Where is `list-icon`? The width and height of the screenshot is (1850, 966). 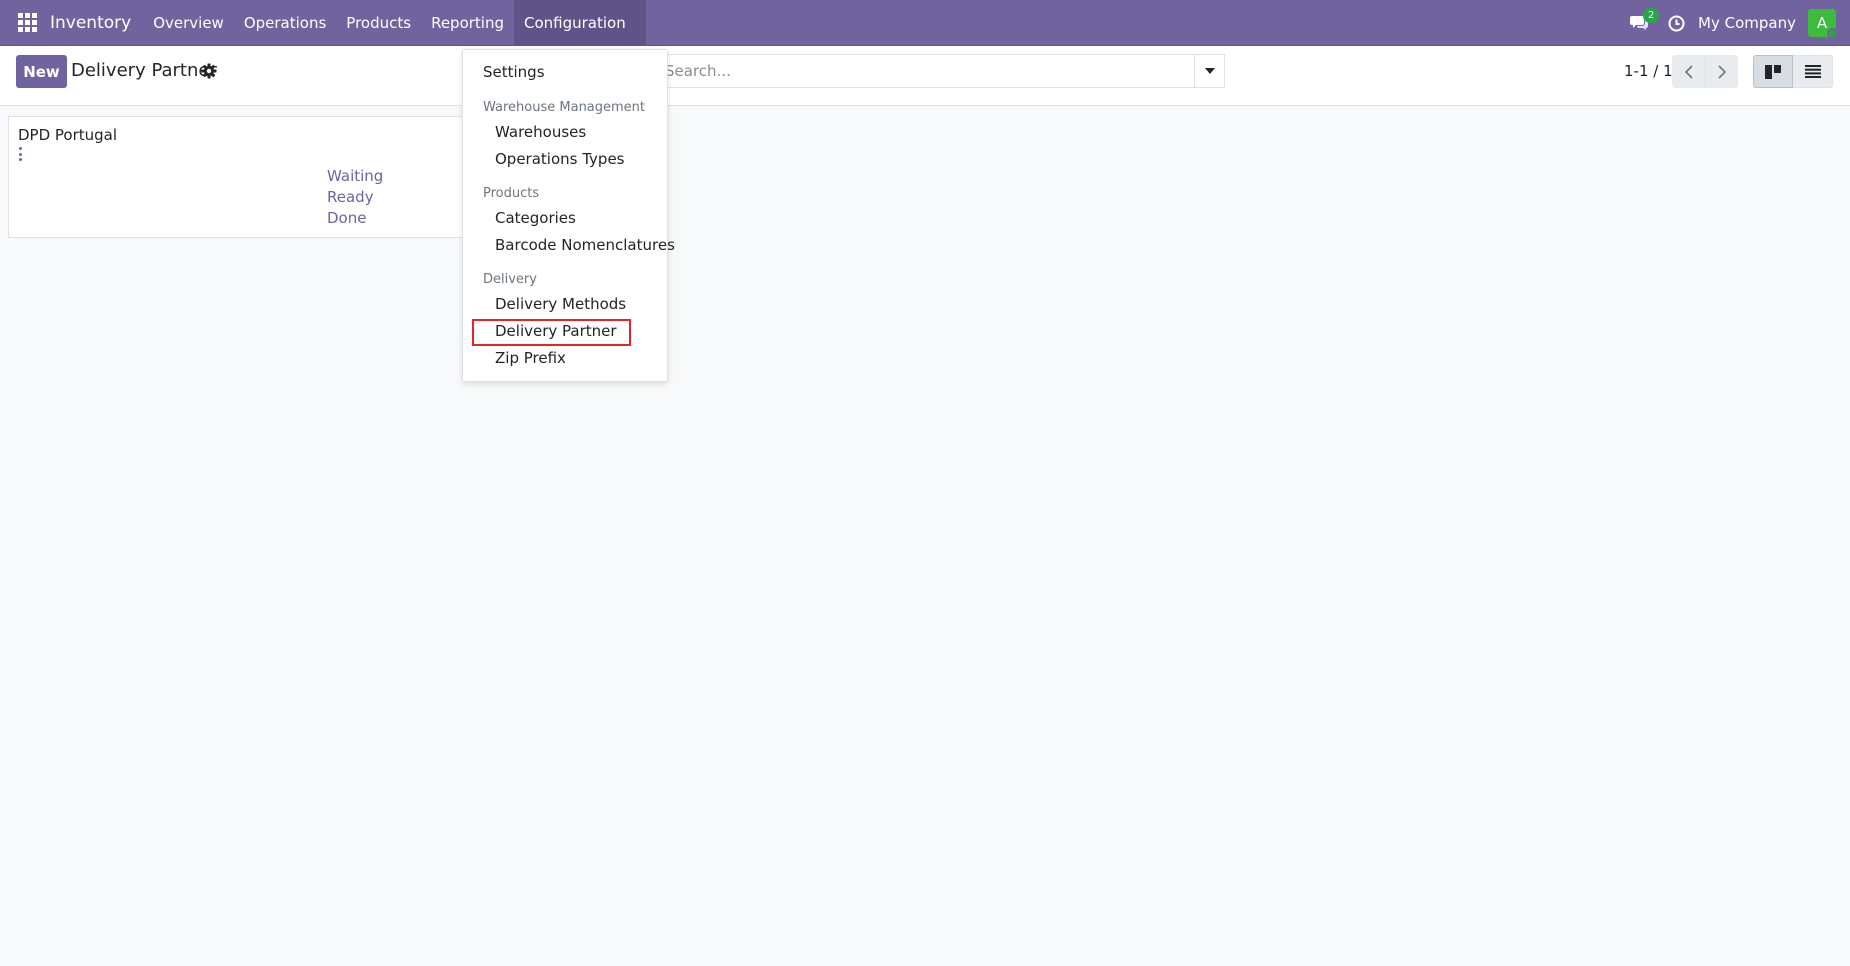 list-icon is located at coordinates (1812, 71).